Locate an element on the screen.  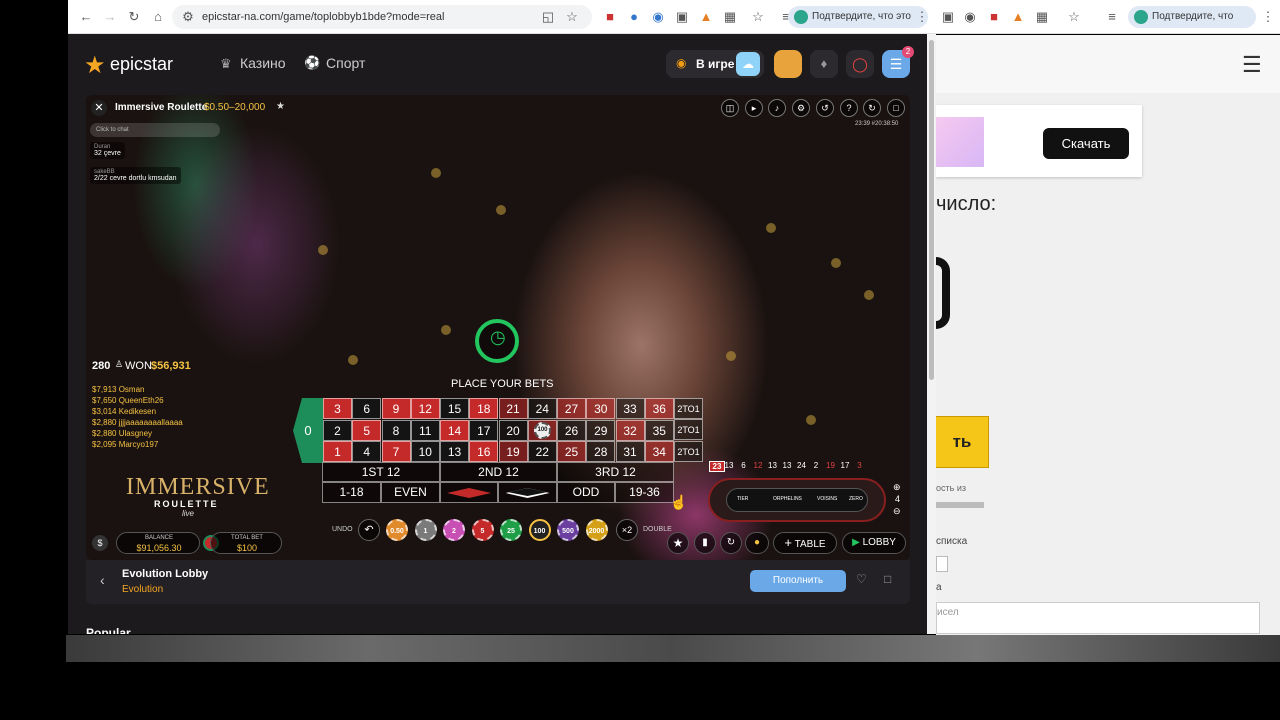
number-cell: 5 is located at coordinates (367, 430).